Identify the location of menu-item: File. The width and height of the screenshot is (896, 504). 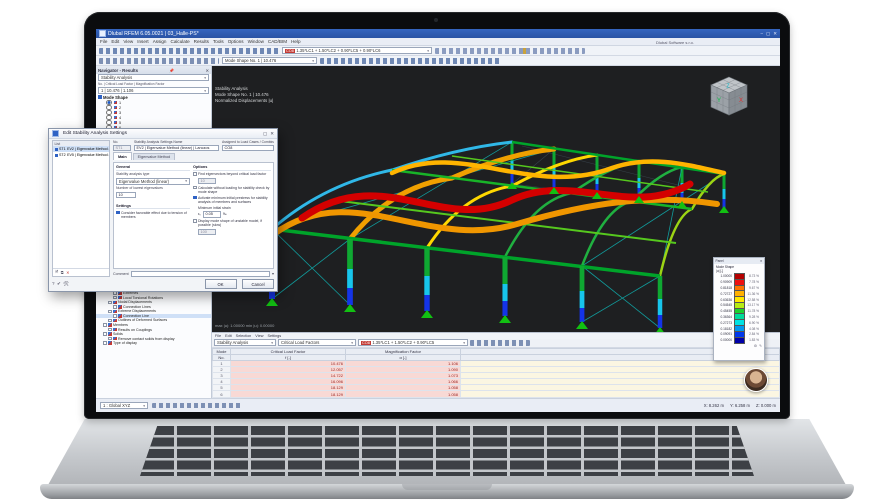
(103, 41).